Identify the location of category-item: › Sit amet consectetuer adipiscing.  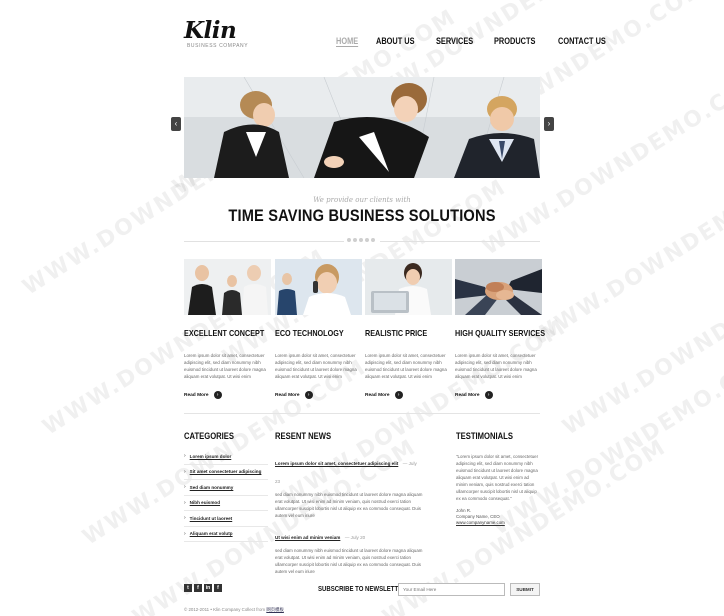
(226, 472).